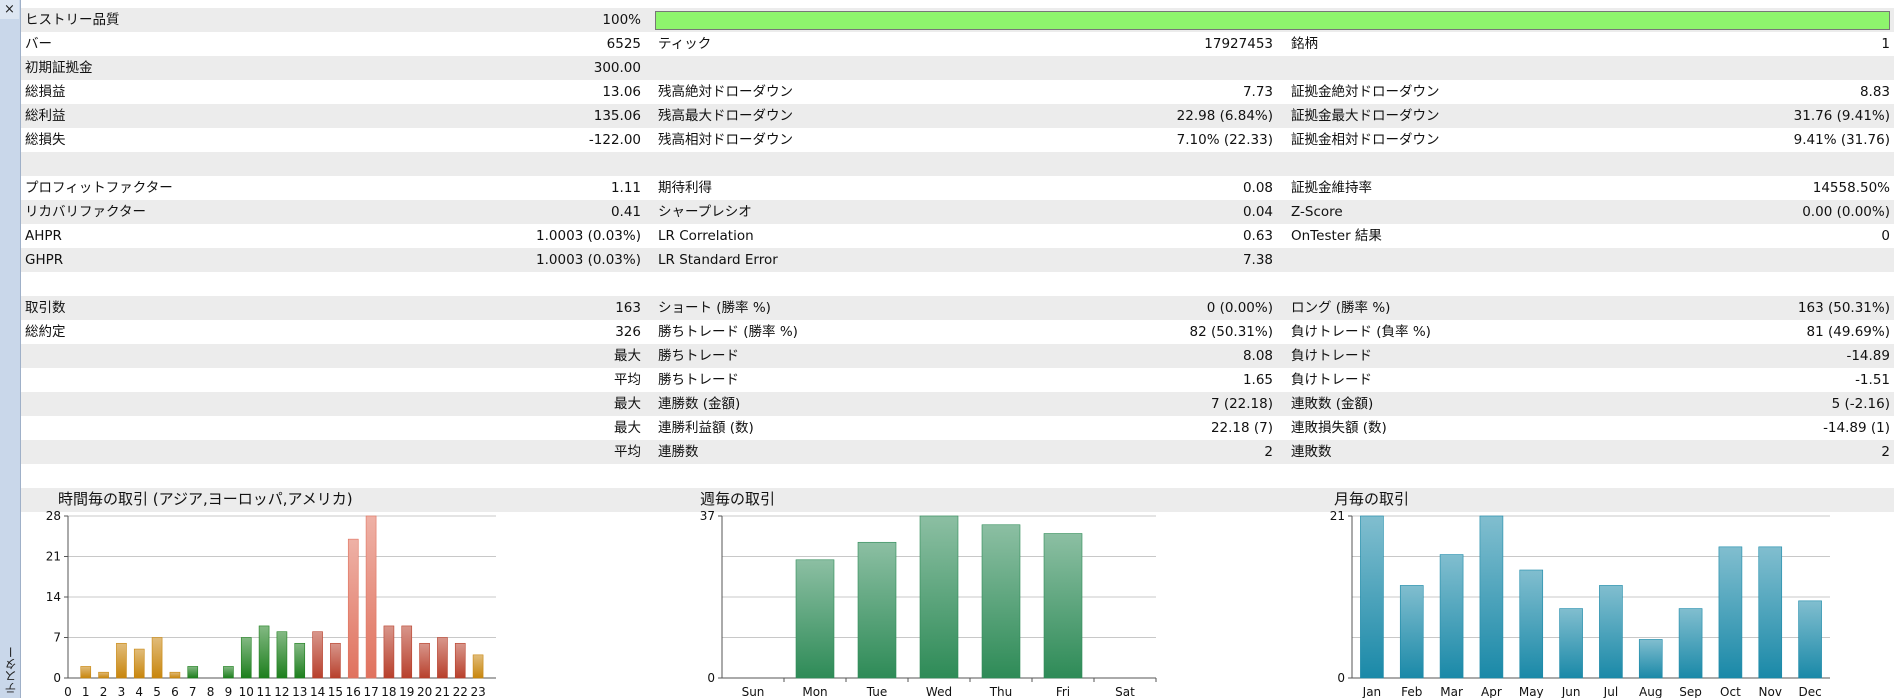 This screenshot has width=1894, height=698. I want to click on hourly-chart-title: 時間毎の取引 (アジア,ヨーロッパ,アメリカ), so click(205, 499).